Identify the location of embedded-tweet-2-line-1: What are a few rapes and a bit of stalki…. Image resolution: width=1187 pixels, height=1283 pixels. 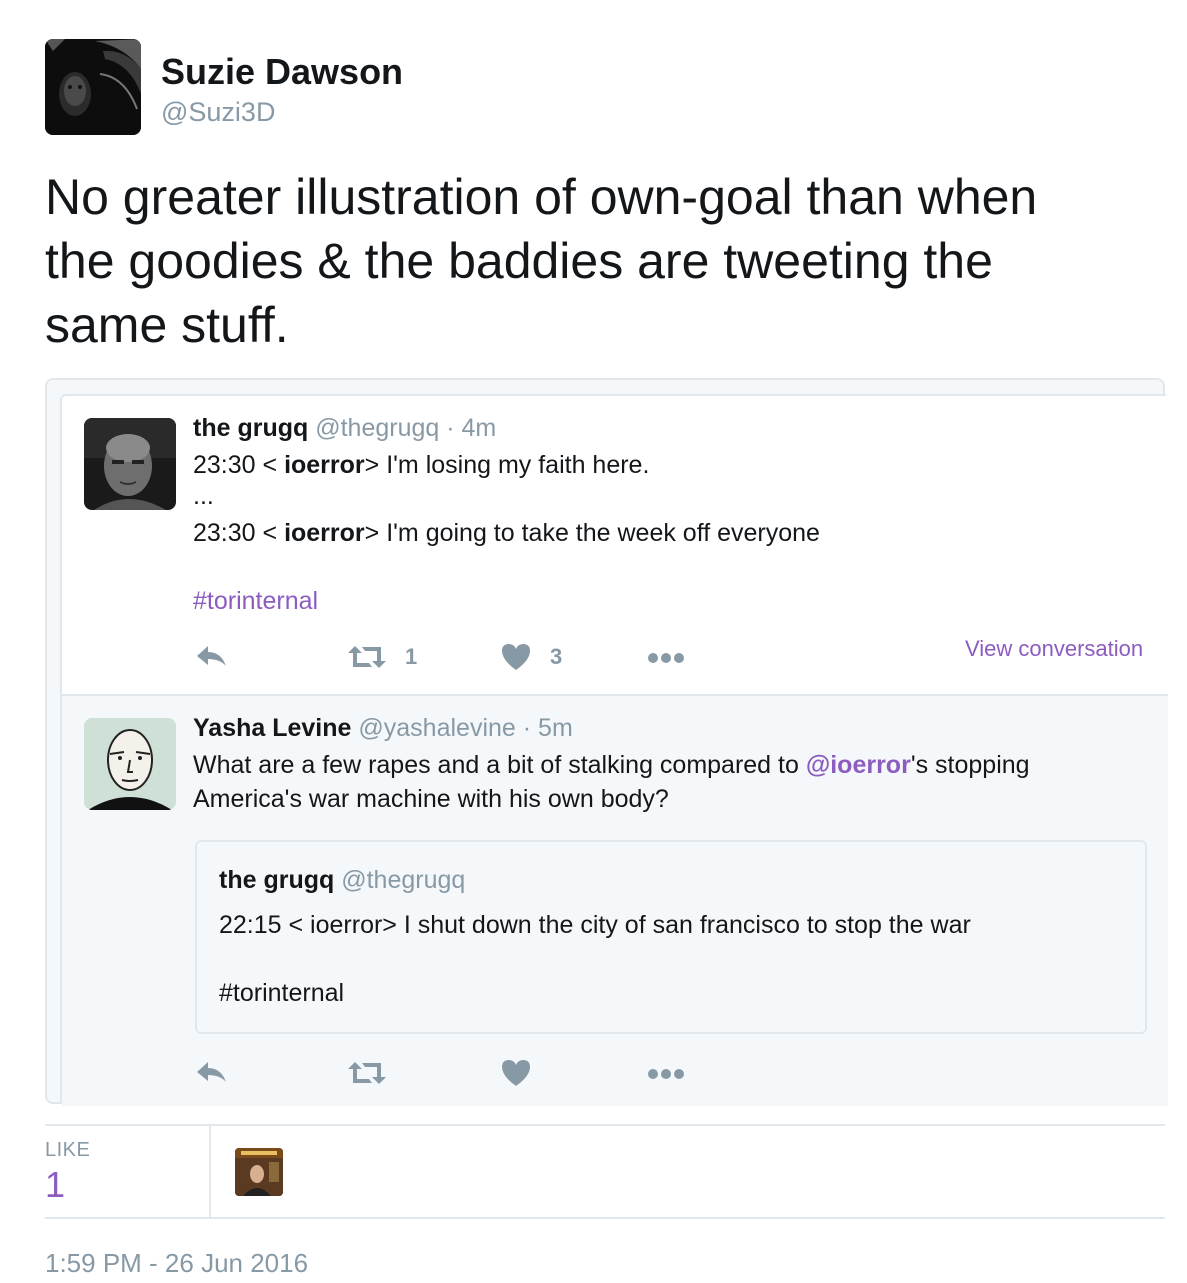
(611, 765).